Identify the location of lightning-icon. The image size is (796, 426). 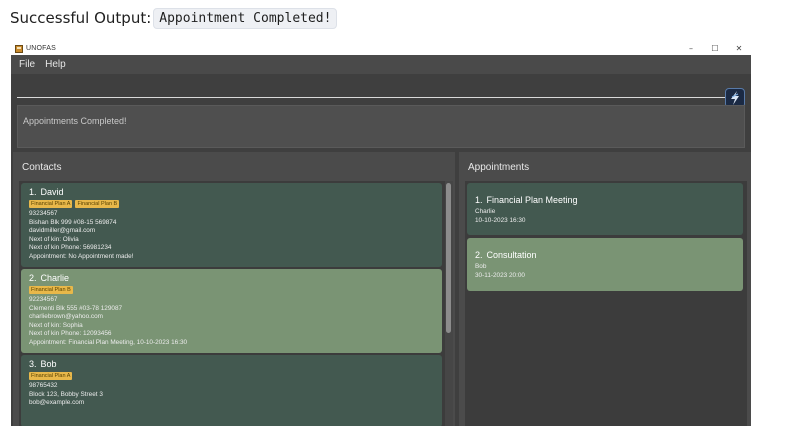
(735, 98).